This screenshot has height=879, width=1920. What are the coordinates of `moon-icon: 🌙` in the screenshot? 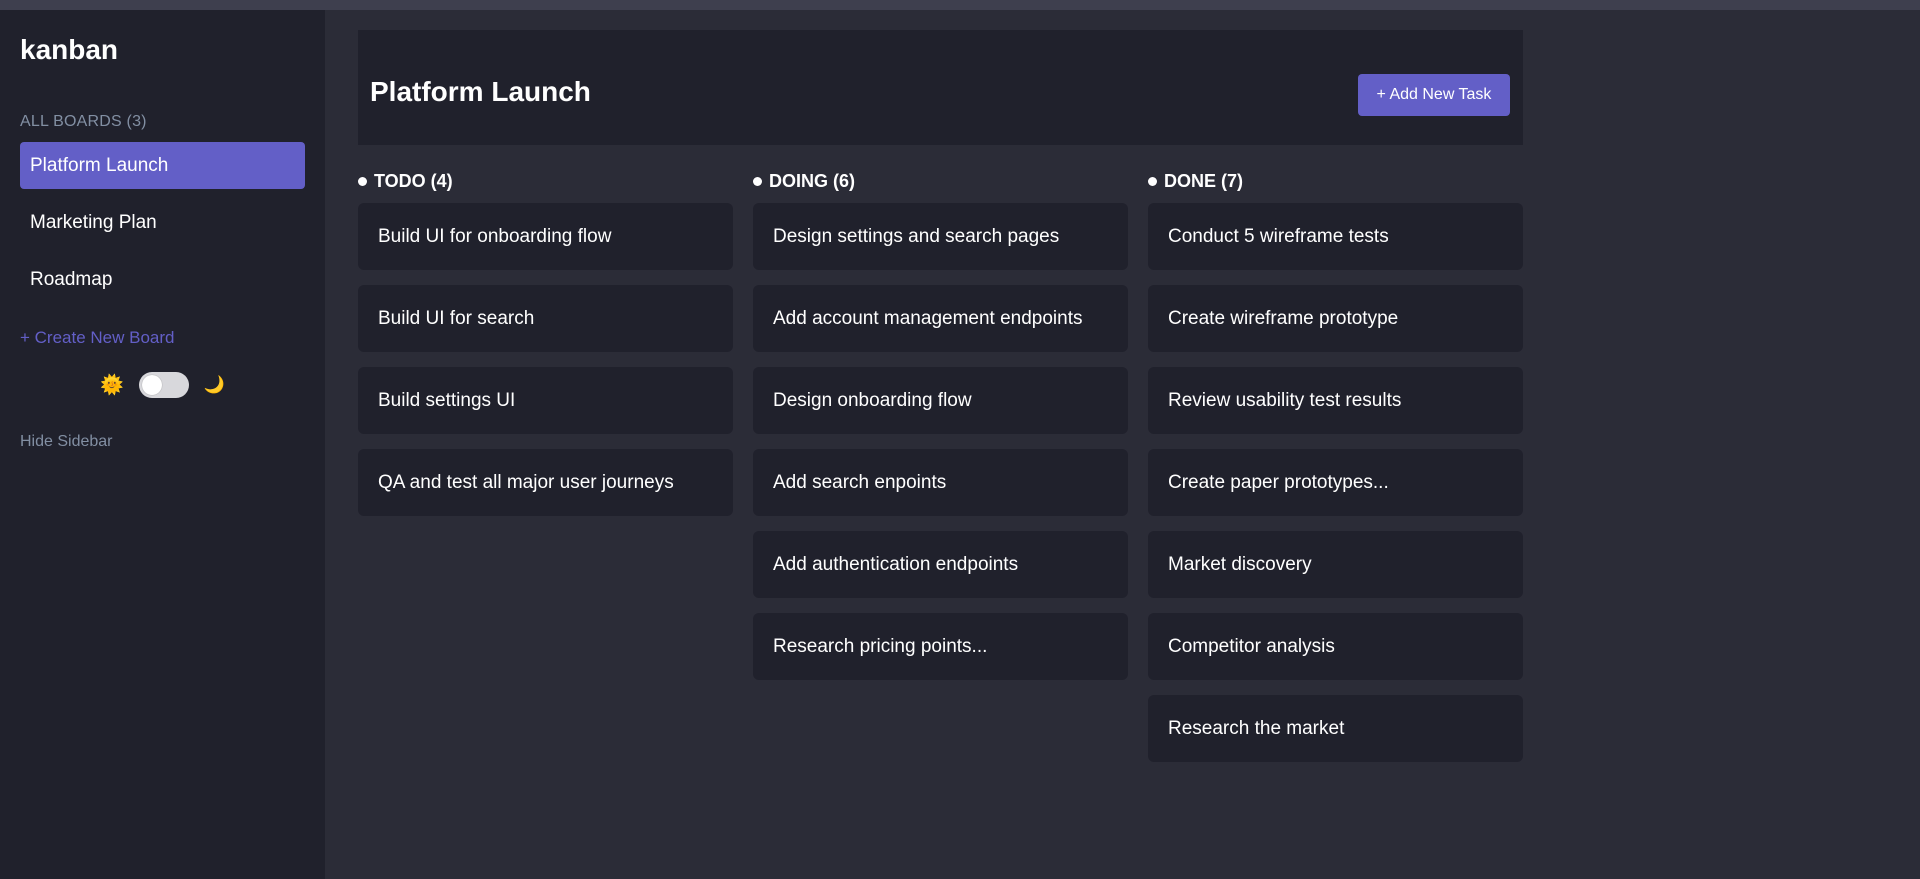 It's located at (214, 384).